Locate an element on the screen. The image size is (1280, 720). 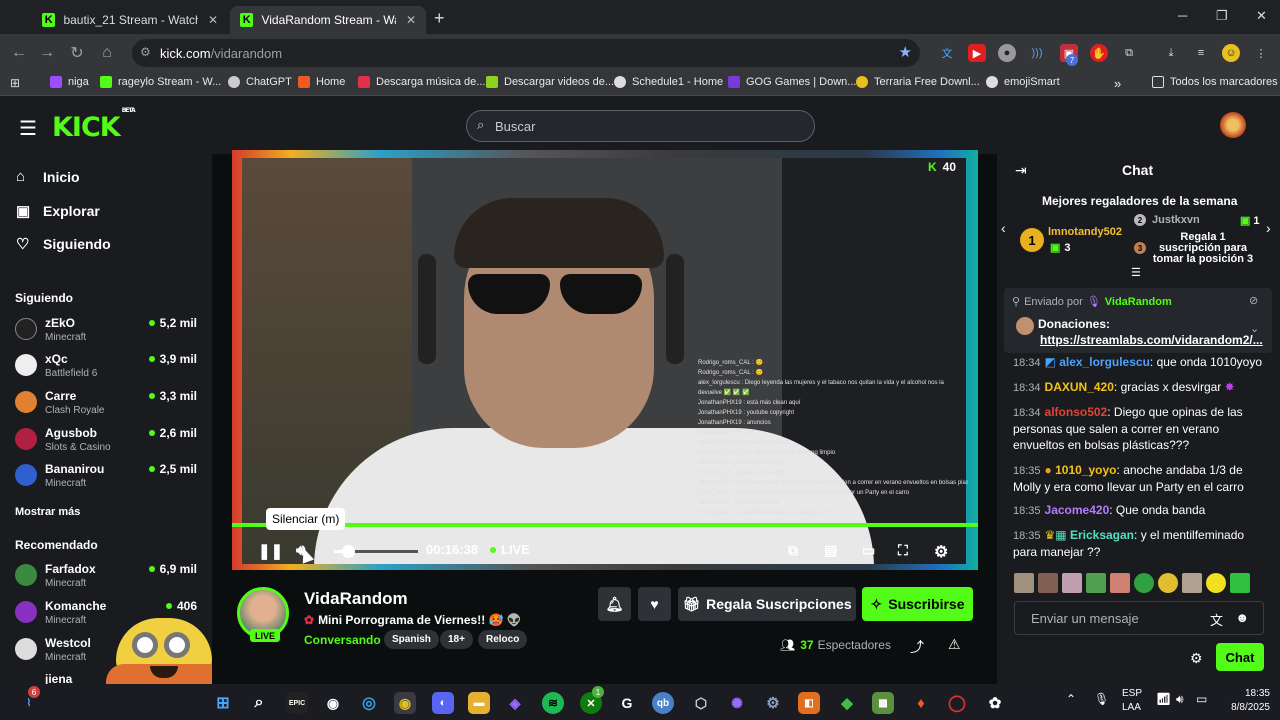
category-link: Conversando is located at coordinates (342, 640).